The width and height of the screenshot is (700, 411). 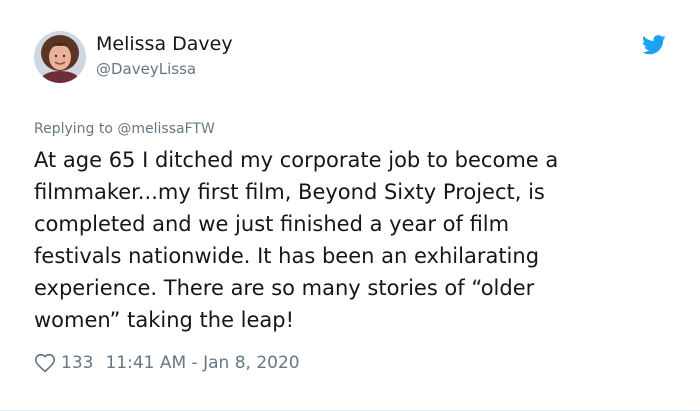 I want to click on avatar, so click(x=60, y=57).